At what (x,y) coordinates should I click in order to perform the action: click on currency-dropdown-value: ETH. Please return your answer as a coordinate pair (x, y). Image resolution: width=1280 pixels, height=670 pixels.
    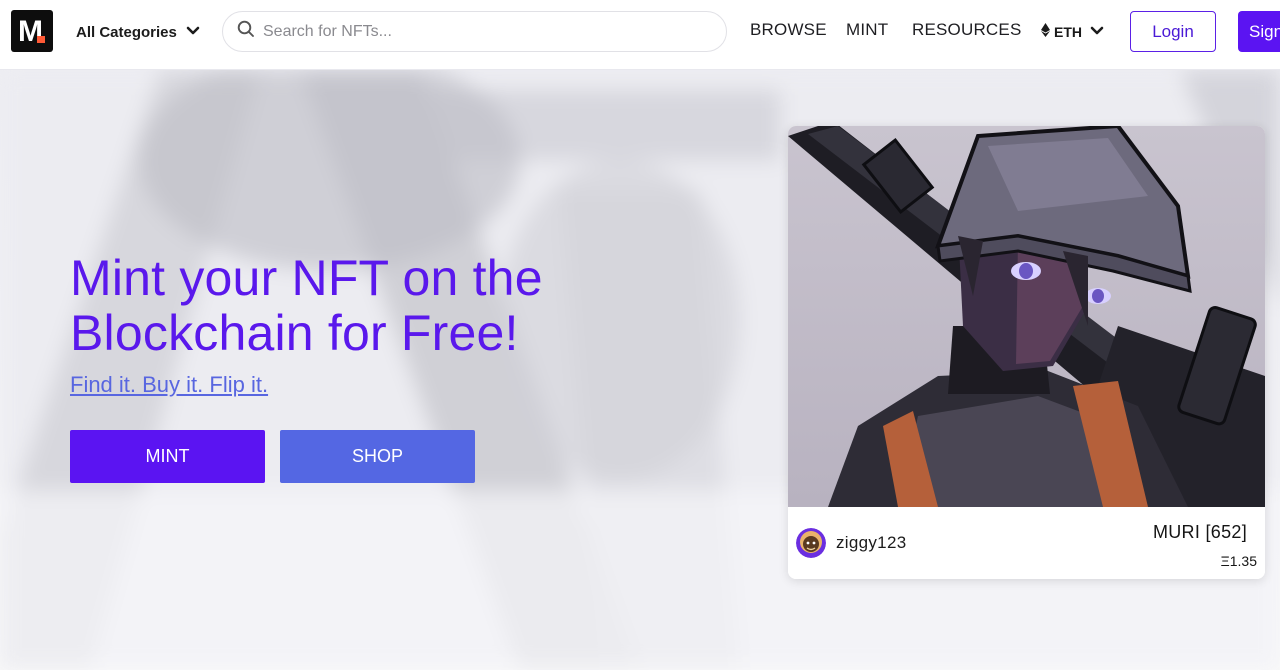
    Looking at the image, I should click on (1068, 32).